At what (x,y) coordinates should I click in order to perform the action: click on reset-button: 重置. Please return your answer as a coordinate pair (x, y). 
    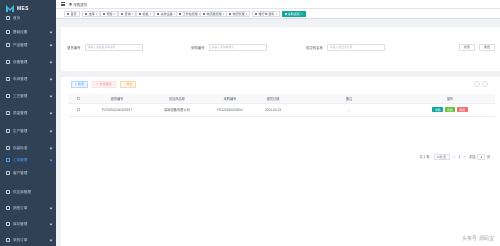
    Looking at the image, I should click on (487, 47).